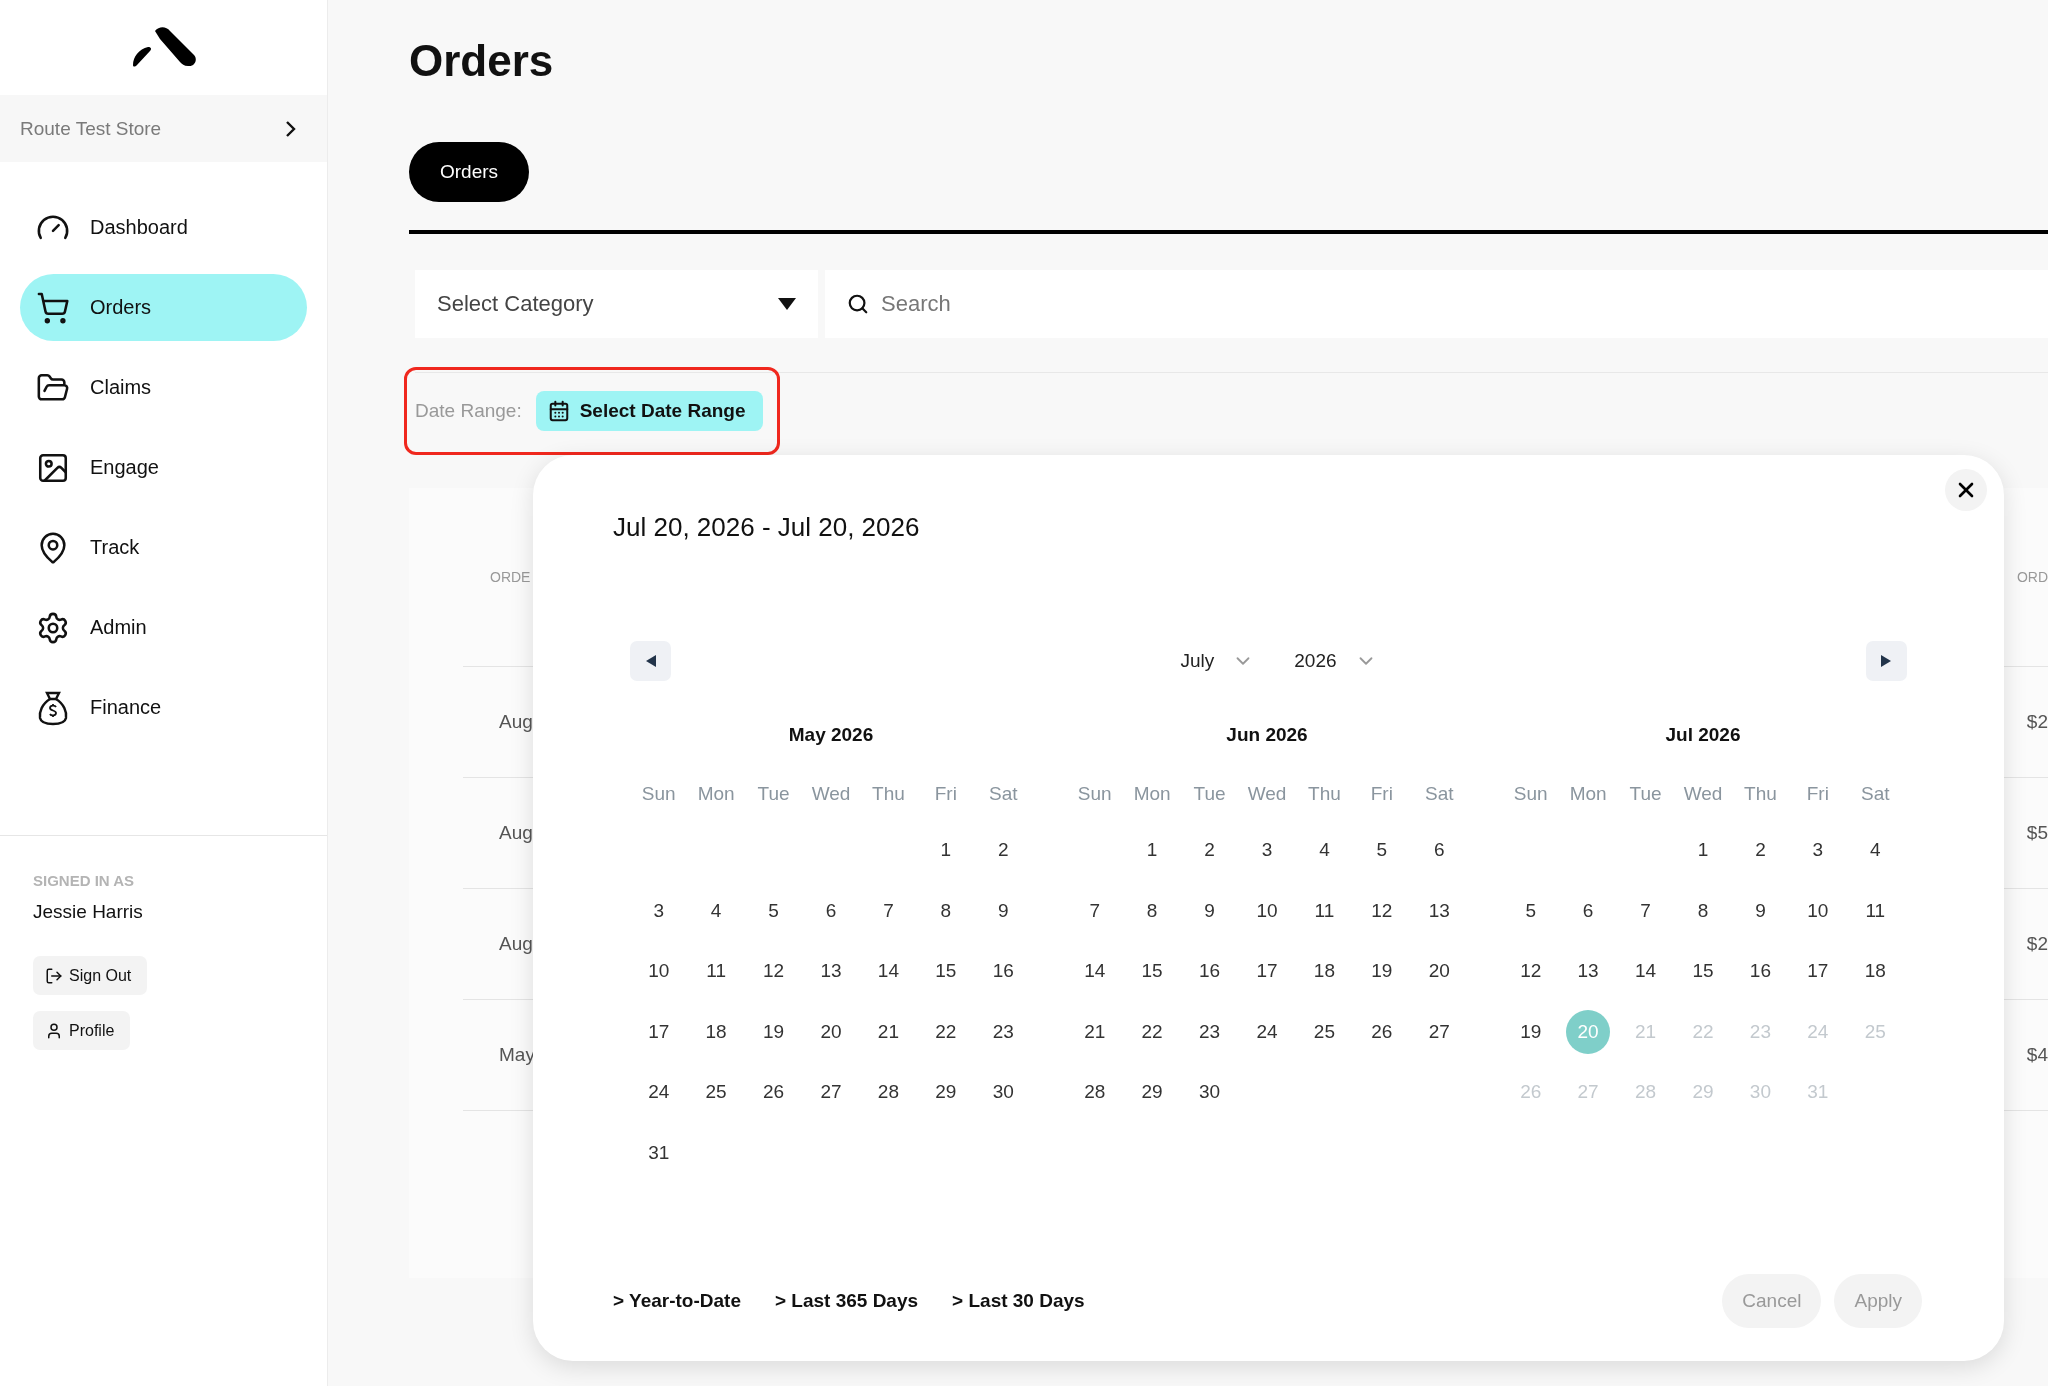 Image resolution: width=2048 pixels, height=1386 pixels. Describe the element at coordinates (1335, 661) in the screenshot. I see `year-select: 2026` at that location.